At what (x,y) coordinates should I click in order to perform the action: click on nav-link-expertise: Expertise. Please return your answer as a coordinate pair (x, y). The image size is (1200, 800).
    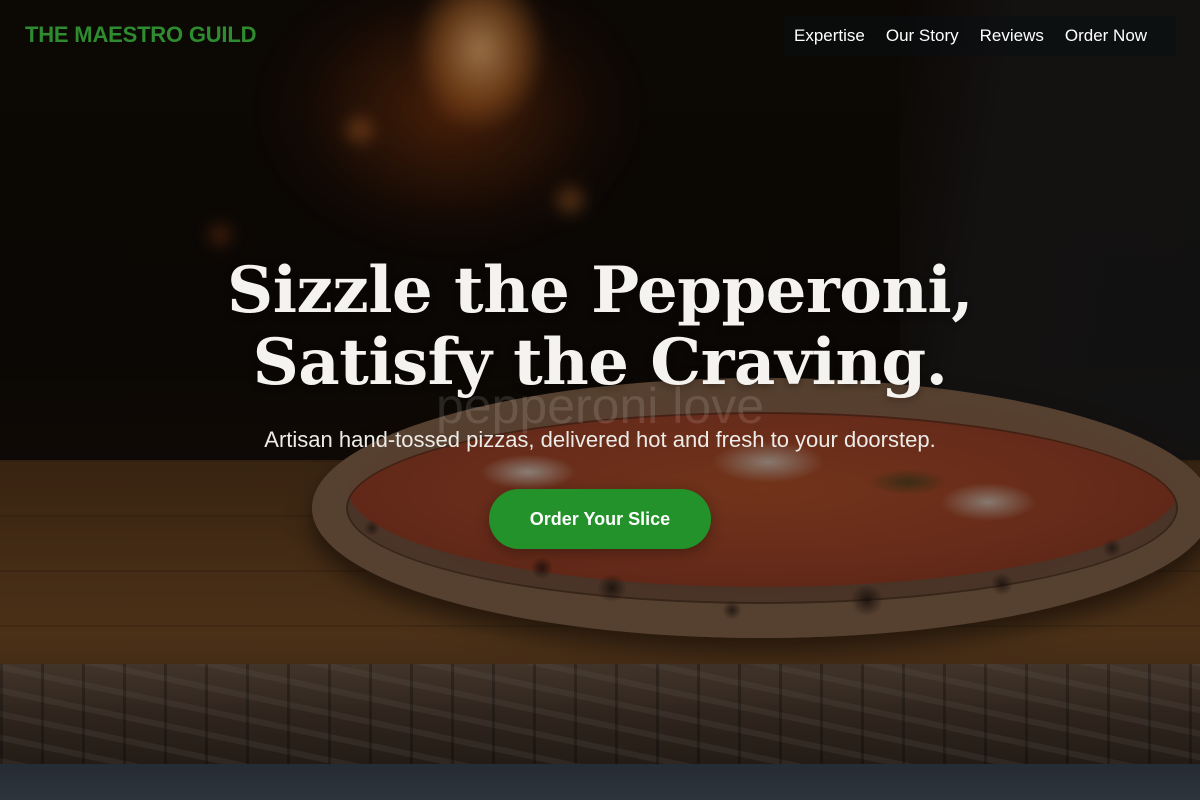
    Looking at the image, I should click on (829, 36).